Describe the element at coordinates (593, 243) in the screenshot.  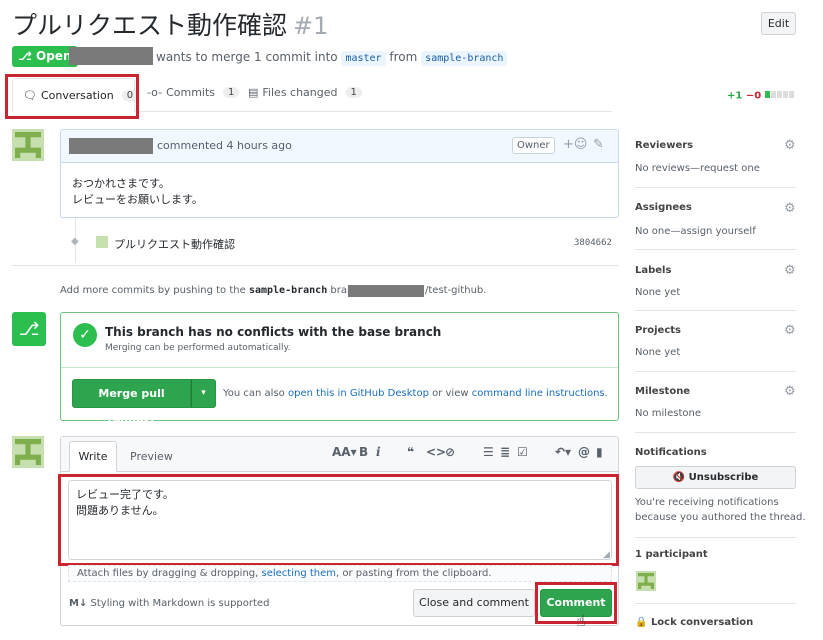
I see `commit-sha: 3804662` at that location.